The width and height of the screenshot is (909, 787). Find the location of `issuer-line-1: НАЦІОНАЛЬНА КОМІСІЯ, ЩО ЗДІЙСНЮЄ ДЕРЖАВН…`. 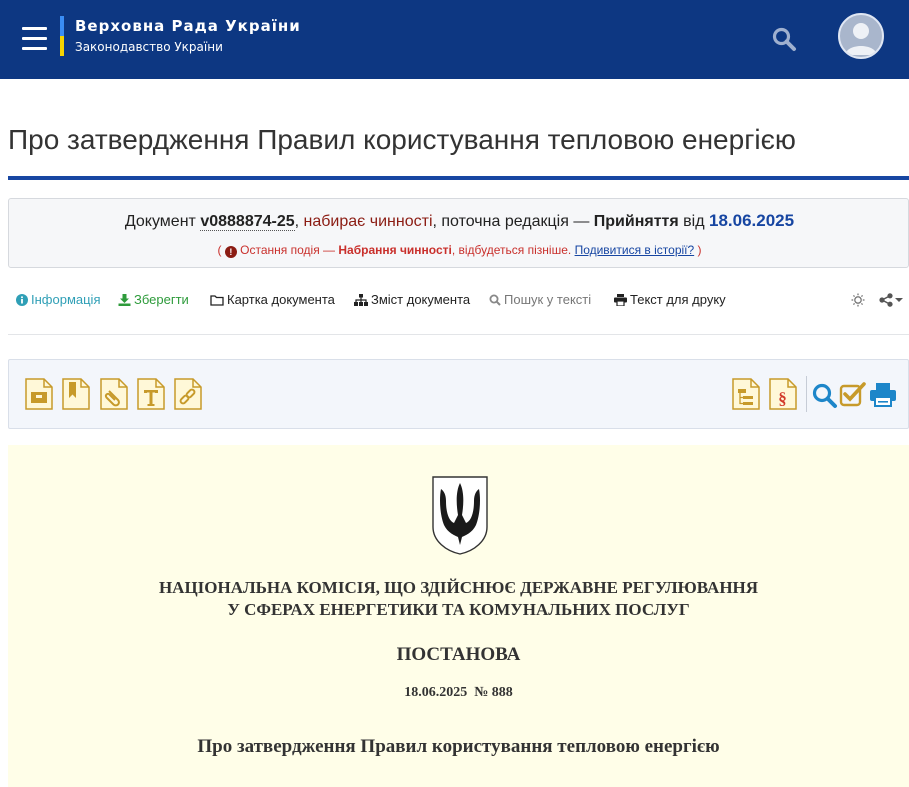

issuer-line-1: НАЦІОНАЛЬНА КОМІСІЯ, ЩО ЗДІЙСНЮЄ ДЕРЖАВН… is located at coordinates (458, 587).